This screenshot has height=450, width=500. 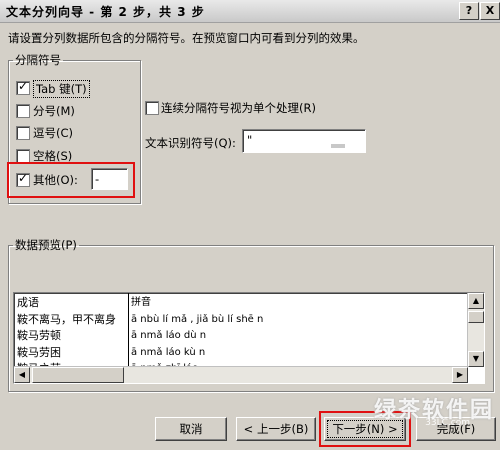 I want to click on text-qualifier-label: 文本识别符号(Q):, so click(x=190, y=143).